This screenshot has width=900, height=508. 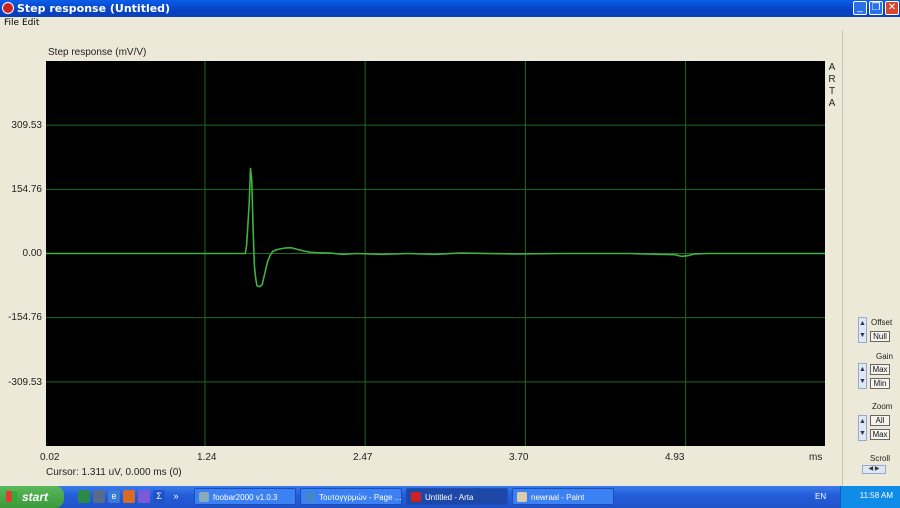 I want to click on offset-spinner: ▲ ▼, so click(x=862, y=330).